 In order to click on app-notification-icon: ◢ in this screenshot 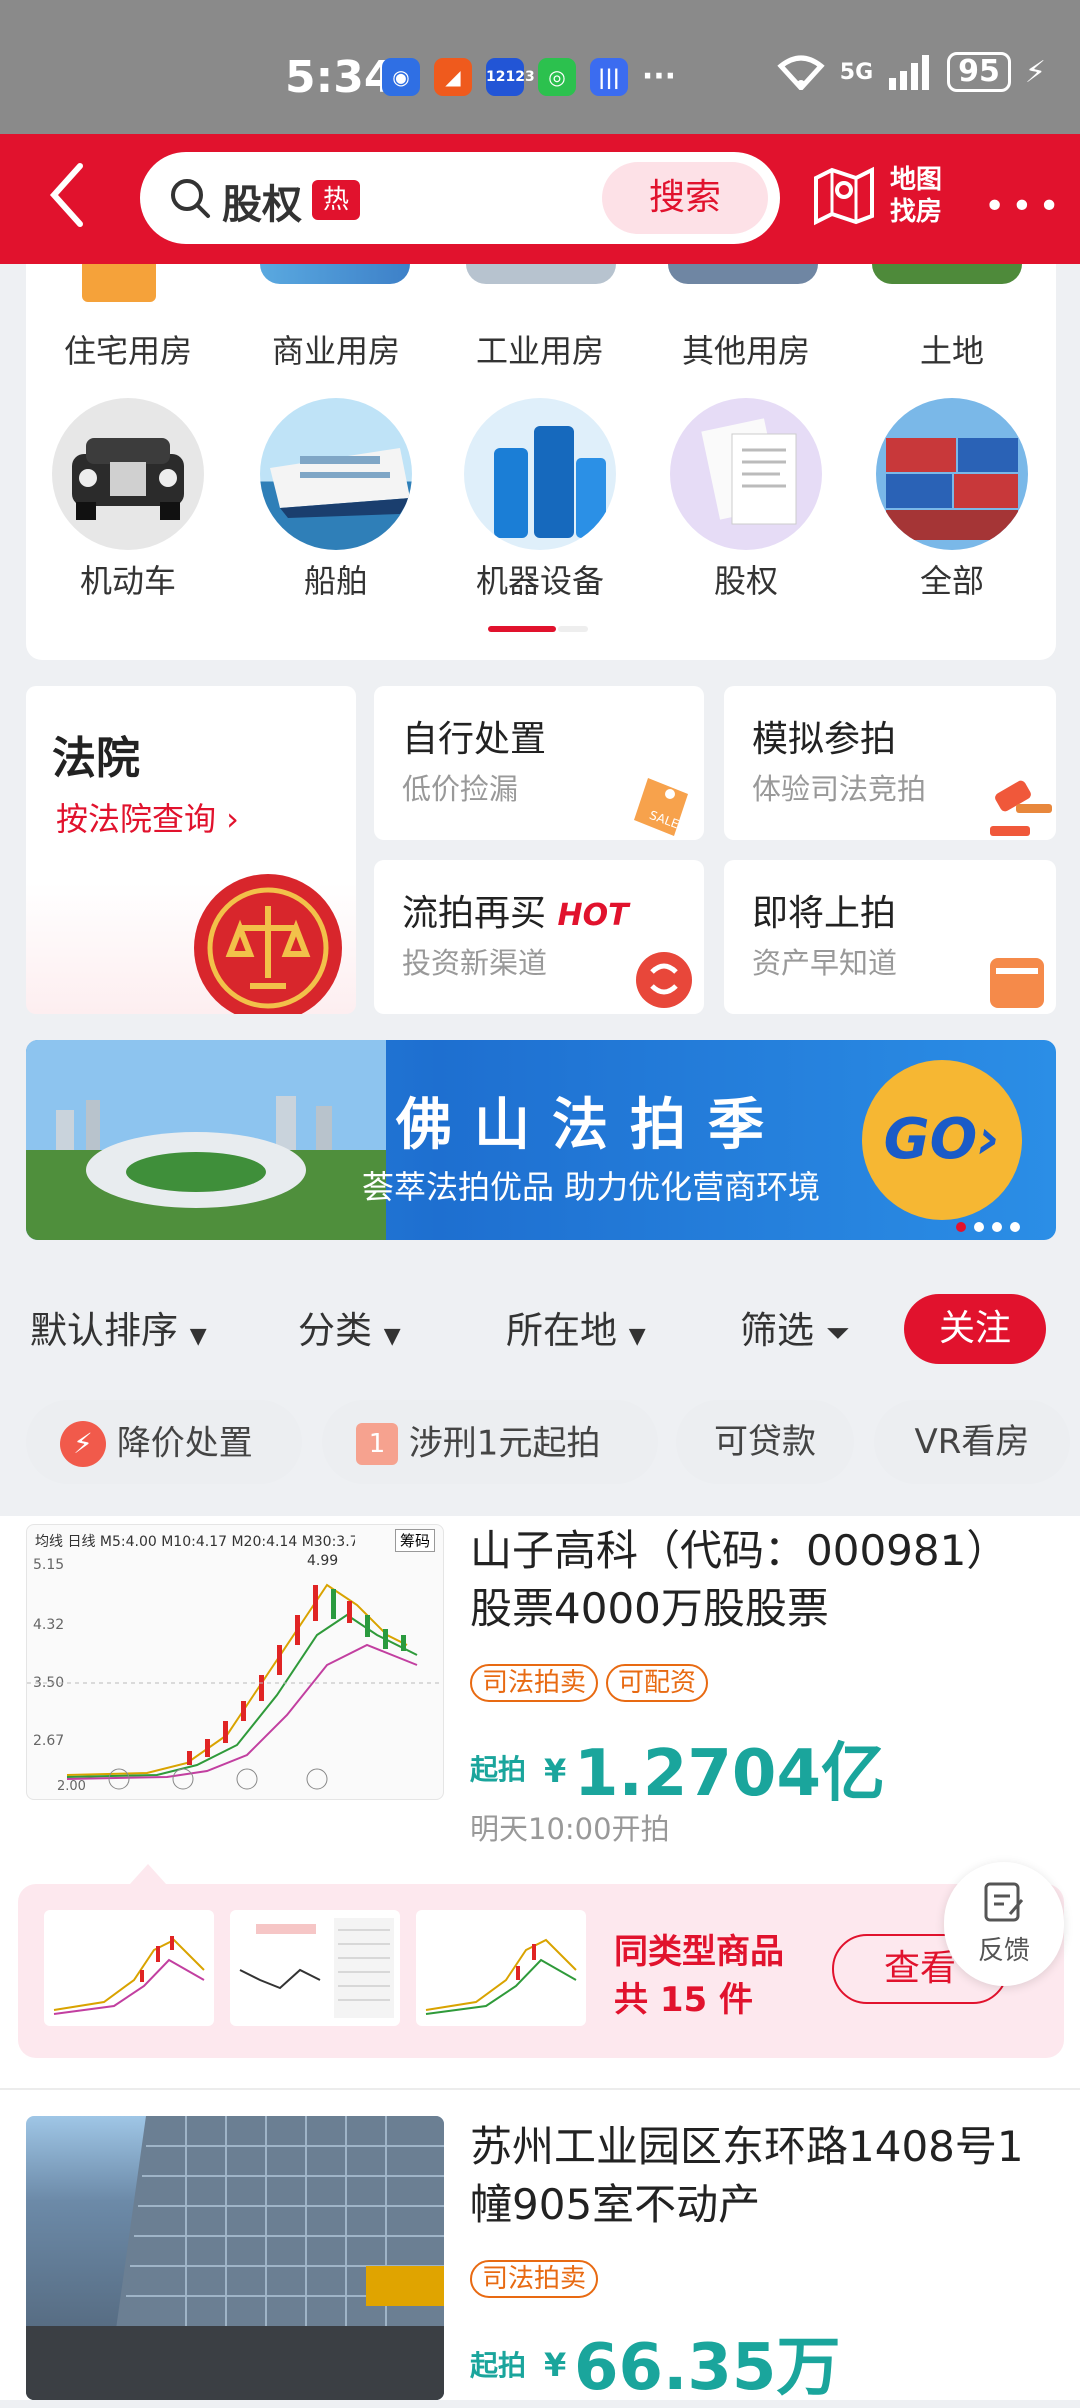, I will do `click(453, 77)`.